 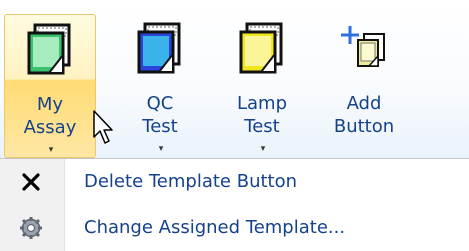 I want to click on close-icon, so click(x=31, y=182).